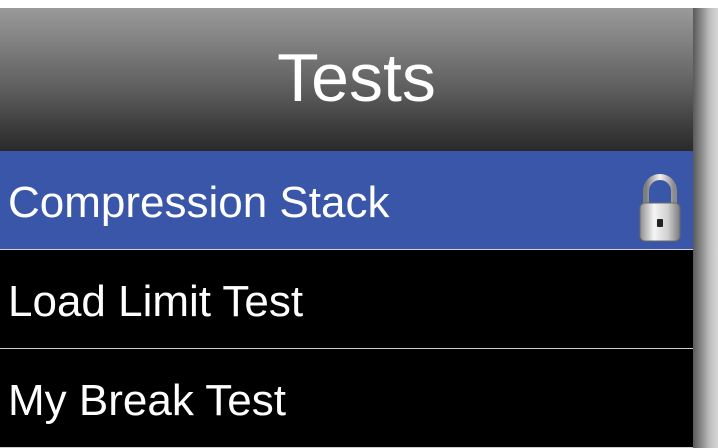 The image size is (718, 448). I want to click on lock-icon, so click(660, 207).